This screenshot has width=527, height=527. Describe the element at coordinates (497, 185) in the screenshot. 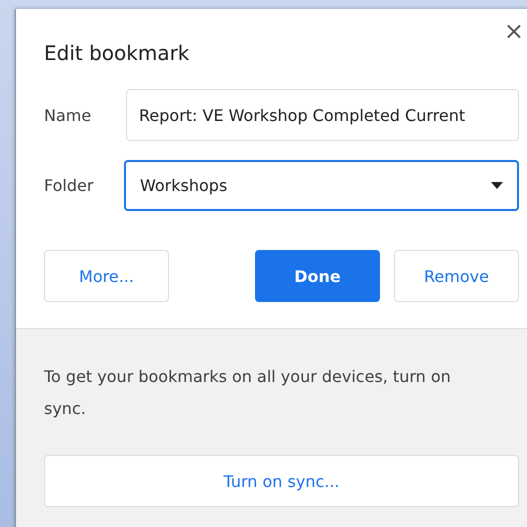

I see `dropdown-caret-icon` at that location.